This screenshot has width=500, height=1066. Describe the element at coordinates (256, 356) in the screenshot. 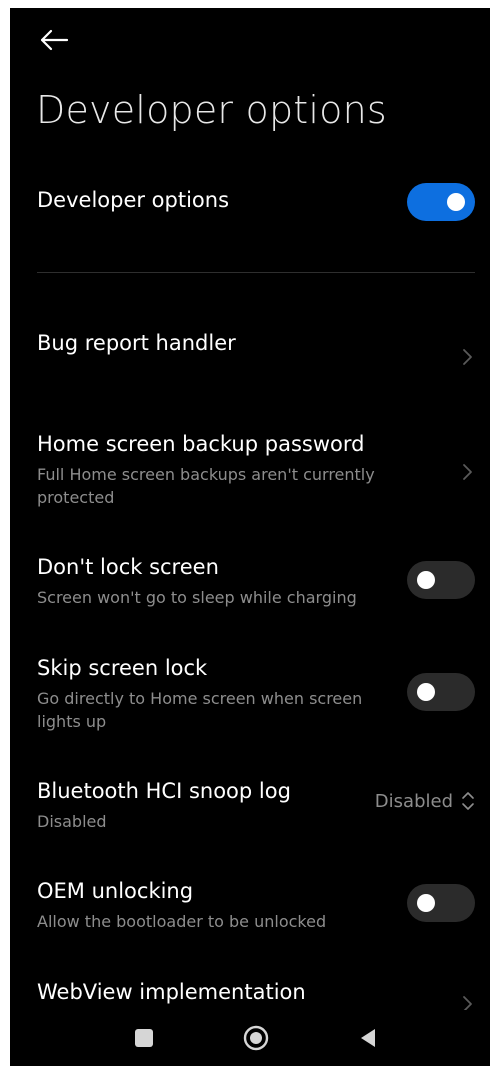

I see `bug-report-handler-row: Bug report handler` at that location.